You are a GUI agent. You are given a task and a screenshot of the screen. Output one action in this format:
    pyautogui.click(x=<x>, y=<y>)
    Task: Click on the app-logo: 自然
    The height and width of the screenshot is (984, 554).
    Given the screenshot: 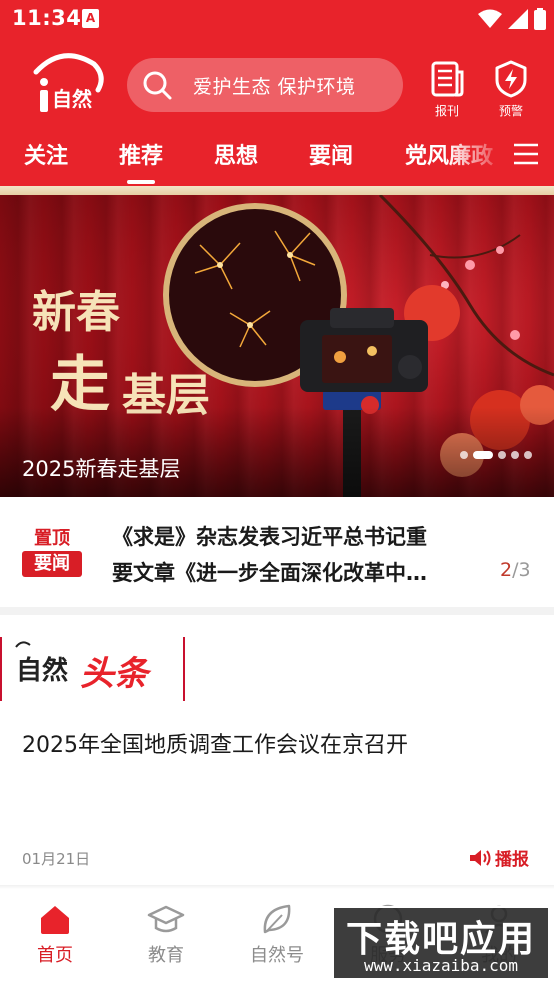 What is the action you would take?
    pyautogui.click(x=63, y=81)
    